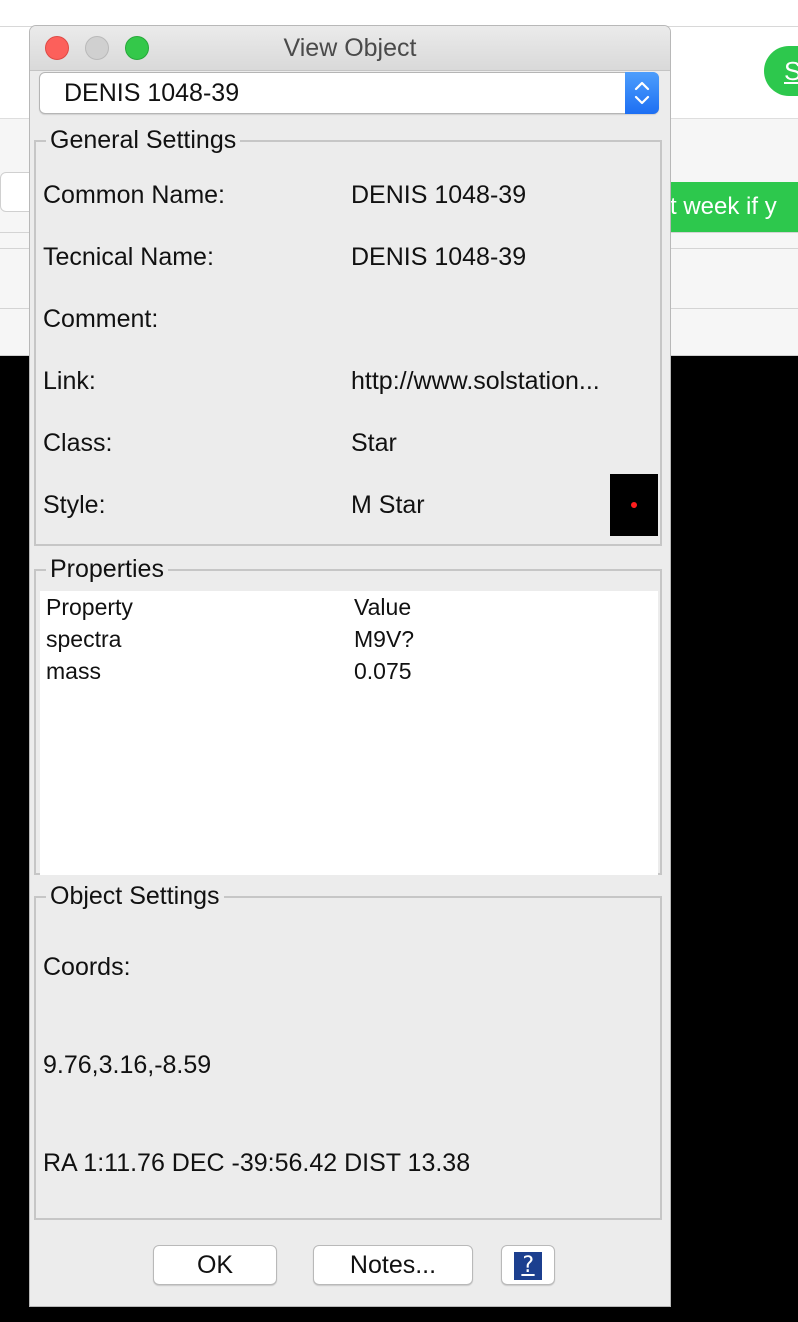 The image size is (798, 1322). What do you see at coordinates (84, 639) in the screenshot?
I see `property-cell: spectra` at bounding box center [84, 639].